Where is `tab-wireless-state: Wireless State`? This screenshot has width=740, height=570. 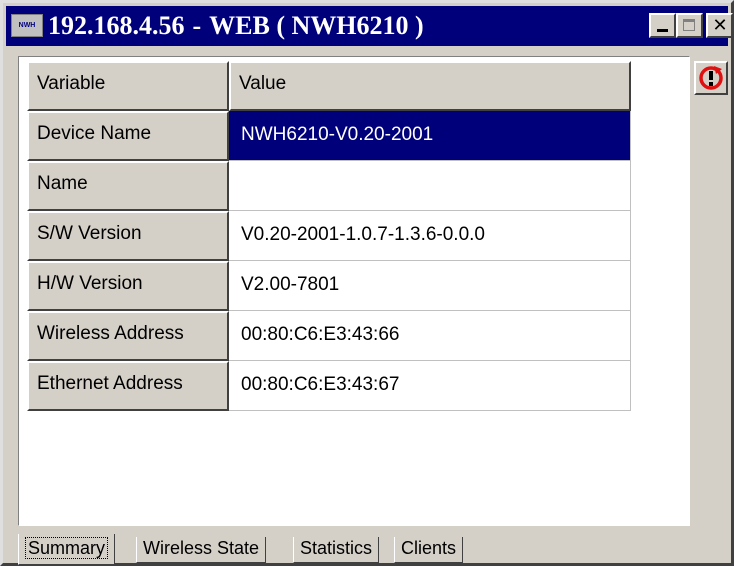
tab-wireless-state: Wireless State is located at coordinates (201, 550).